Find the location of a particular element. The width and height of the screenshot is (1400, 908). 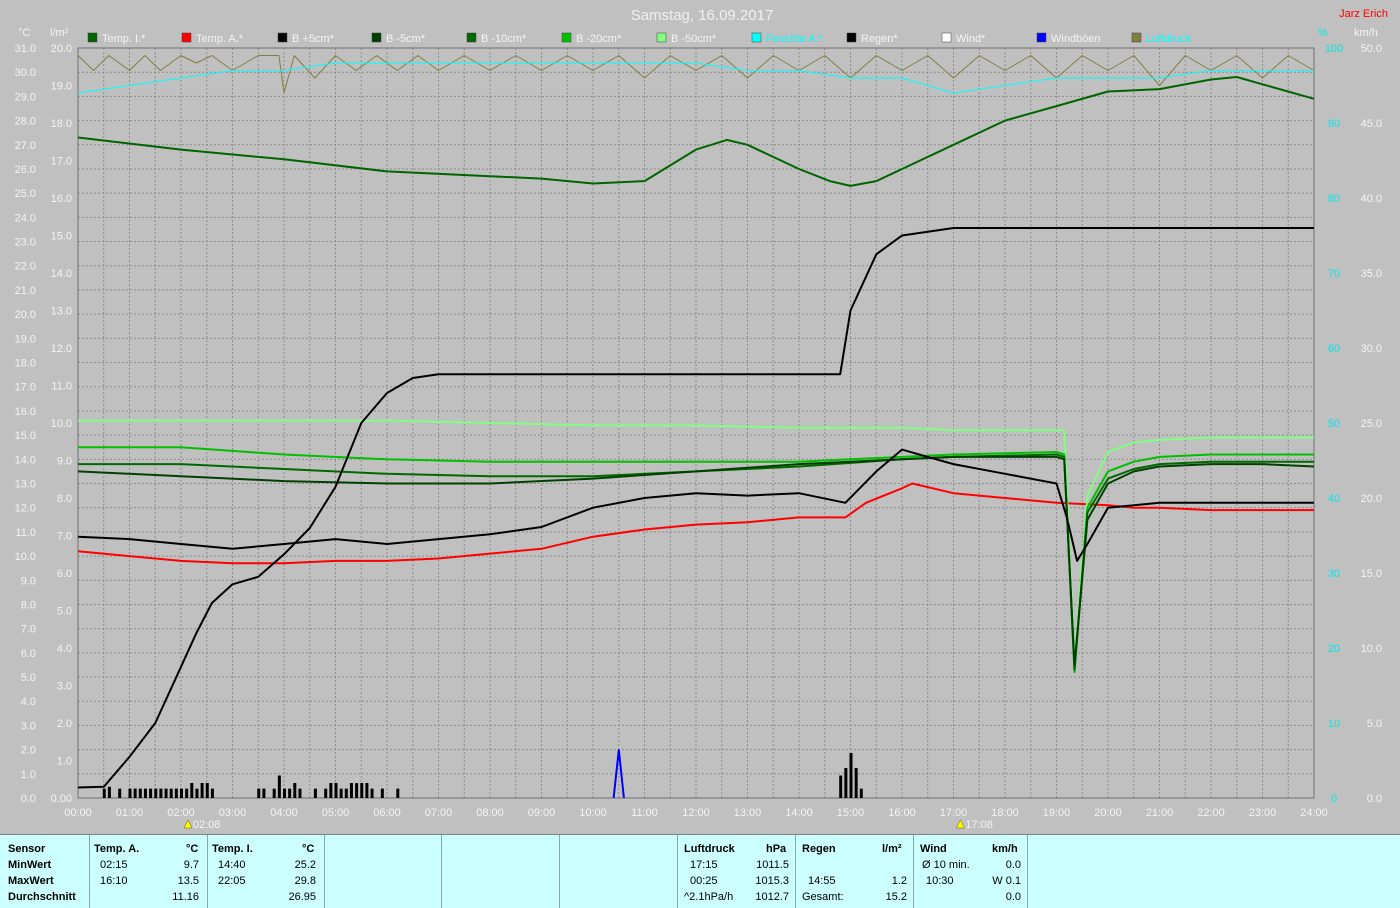

sunset-marker-label: 17:08 is located at coordinates (979, 825).